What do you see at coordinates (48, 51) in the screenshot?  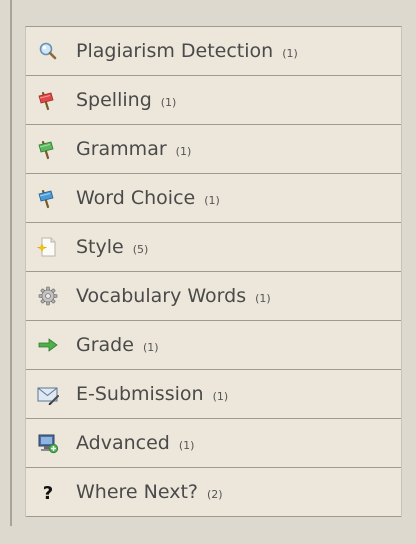 I see `magnifier-icon` at bounding box center [48, 51].